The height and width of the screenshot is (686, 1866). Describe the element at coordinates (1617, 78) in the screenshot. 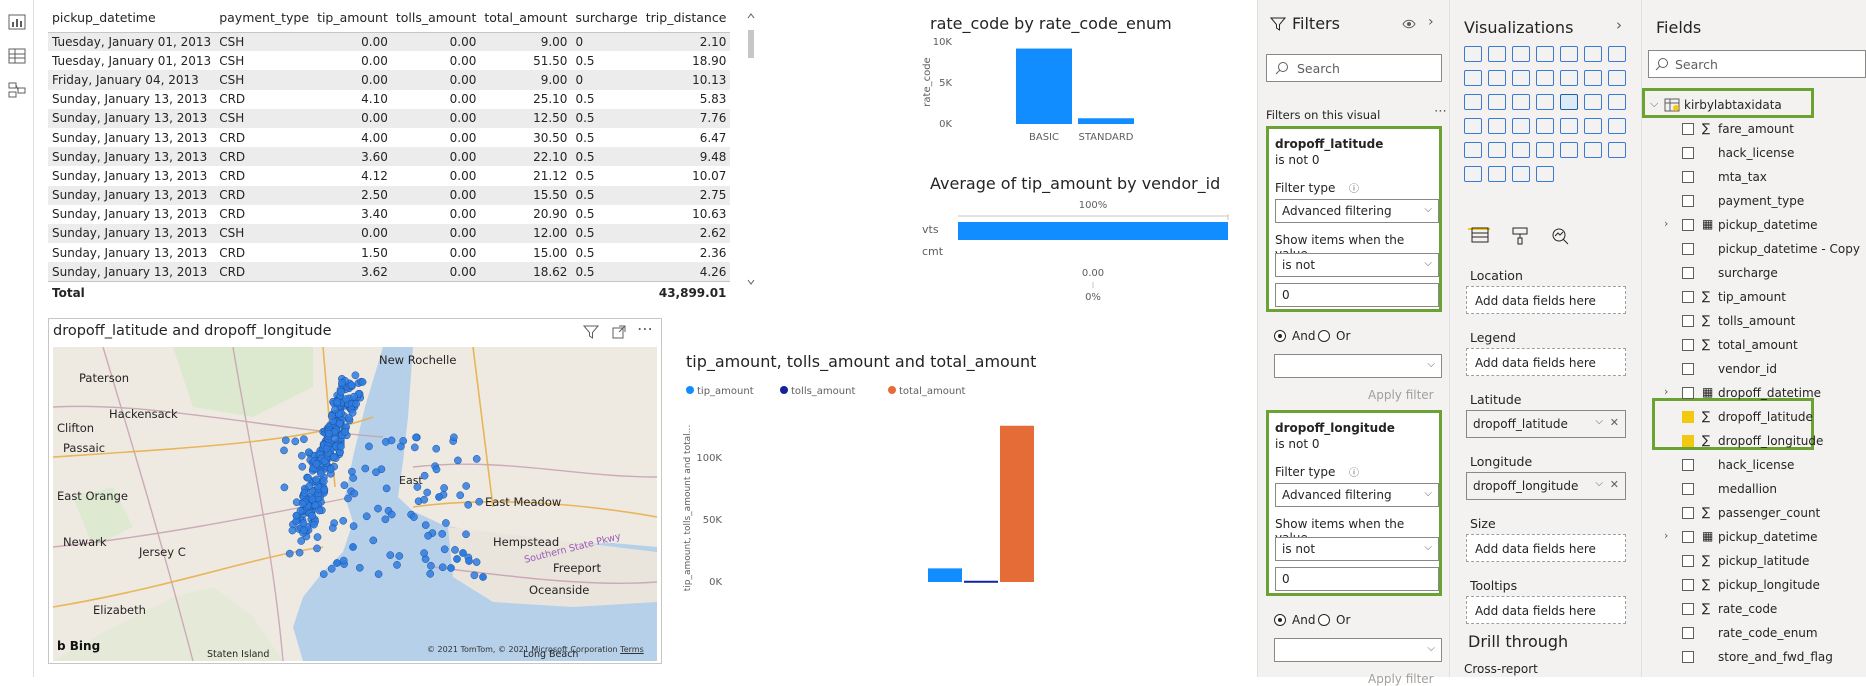

I see `funnel-icon` at that location.